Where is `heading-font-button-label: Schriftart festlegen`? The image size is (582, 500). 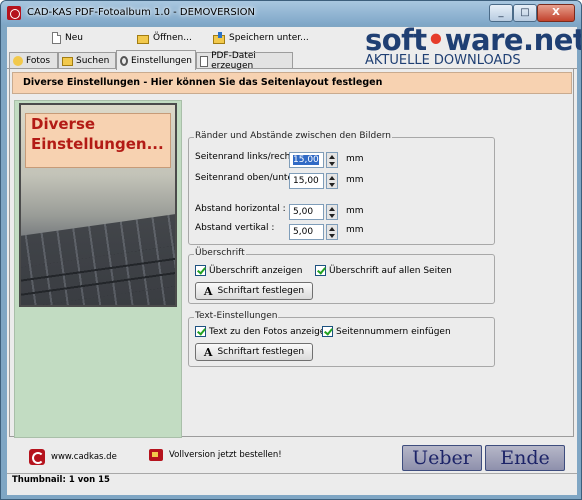
heading-font-button-label: Schriftart festlegen is located at coordinates (261, 291).